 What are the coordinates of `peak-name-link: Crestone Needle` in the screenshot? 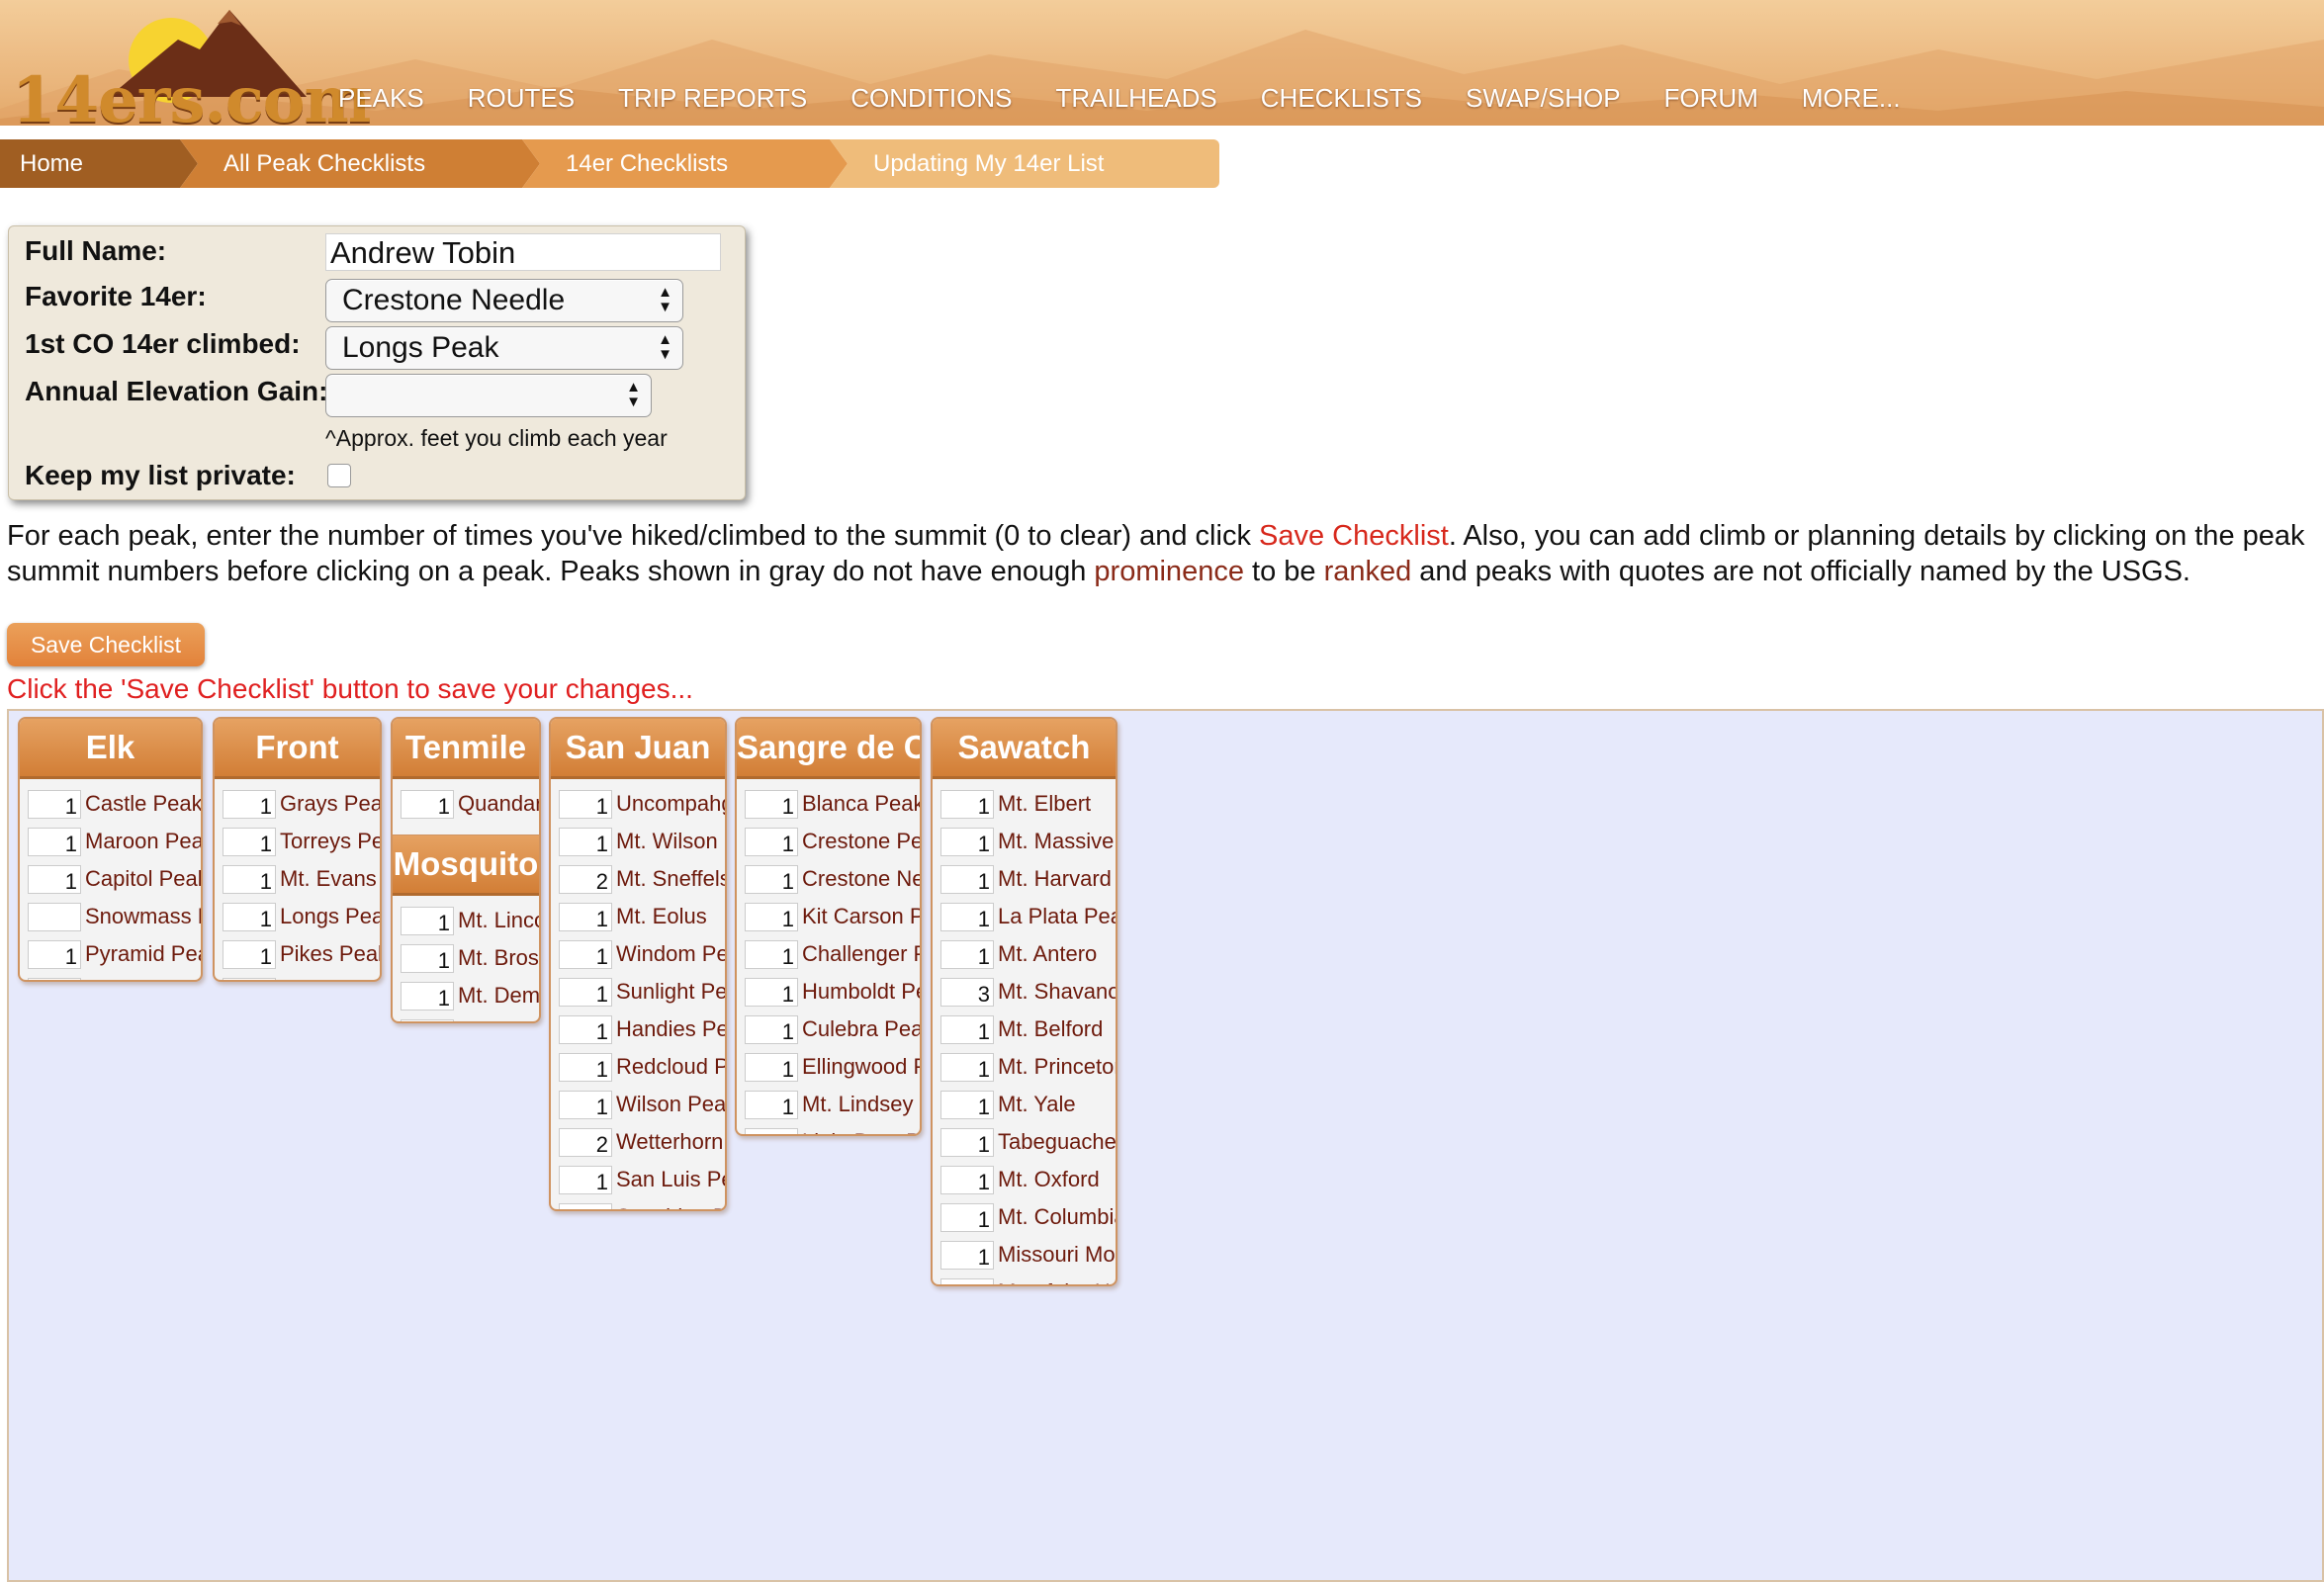 It's located at (861, 879).